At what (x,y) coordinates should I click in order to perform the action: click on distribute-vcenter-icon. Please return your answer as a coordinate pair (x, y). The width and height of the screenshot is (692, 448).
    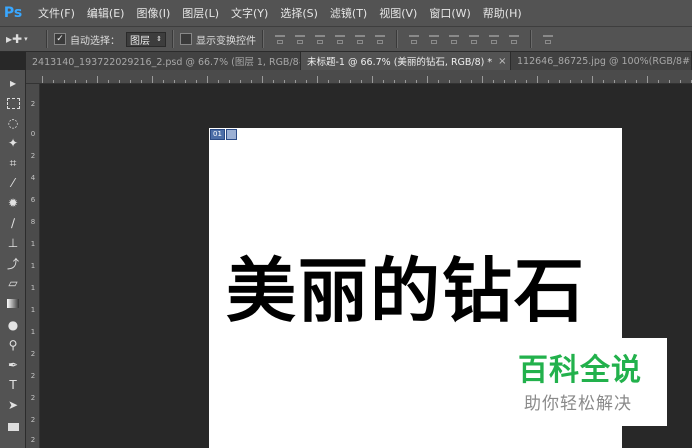
    Looking at the image, I should click on (434, 39).